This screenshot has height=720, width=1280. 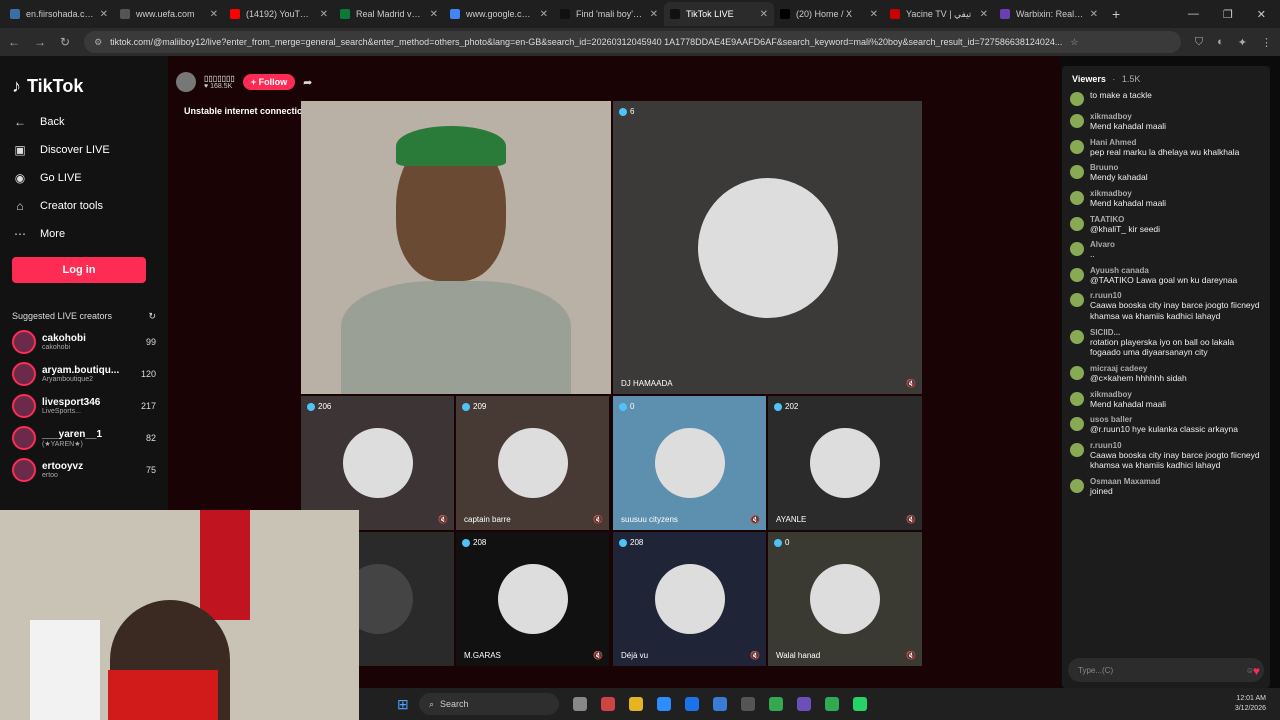 I want to click on nav-item: ▣ Discover LIVE, so click(x=84, y=150).